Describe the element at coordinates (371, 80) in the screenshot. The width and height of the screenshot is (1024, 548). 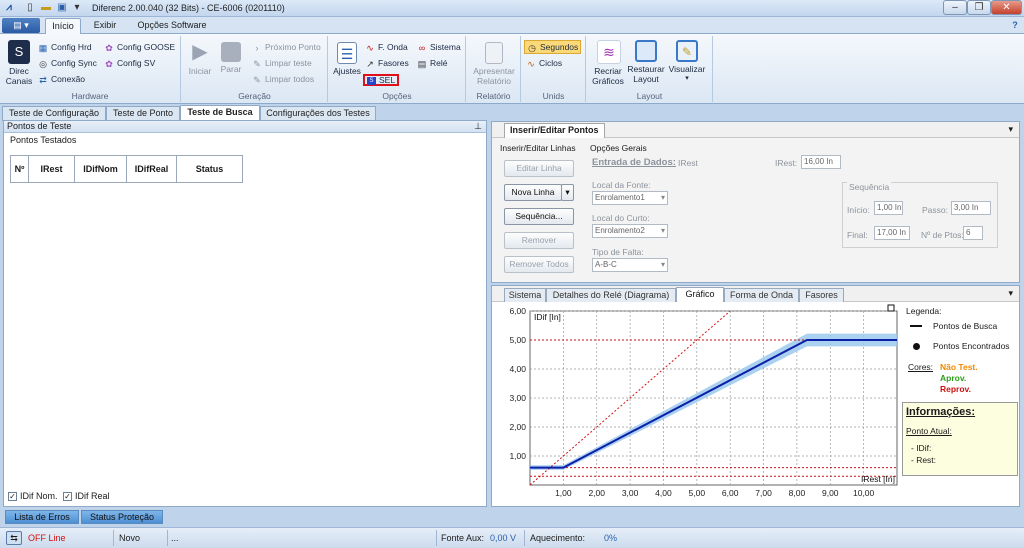
I see `sel-logo-icon: S` at that location.